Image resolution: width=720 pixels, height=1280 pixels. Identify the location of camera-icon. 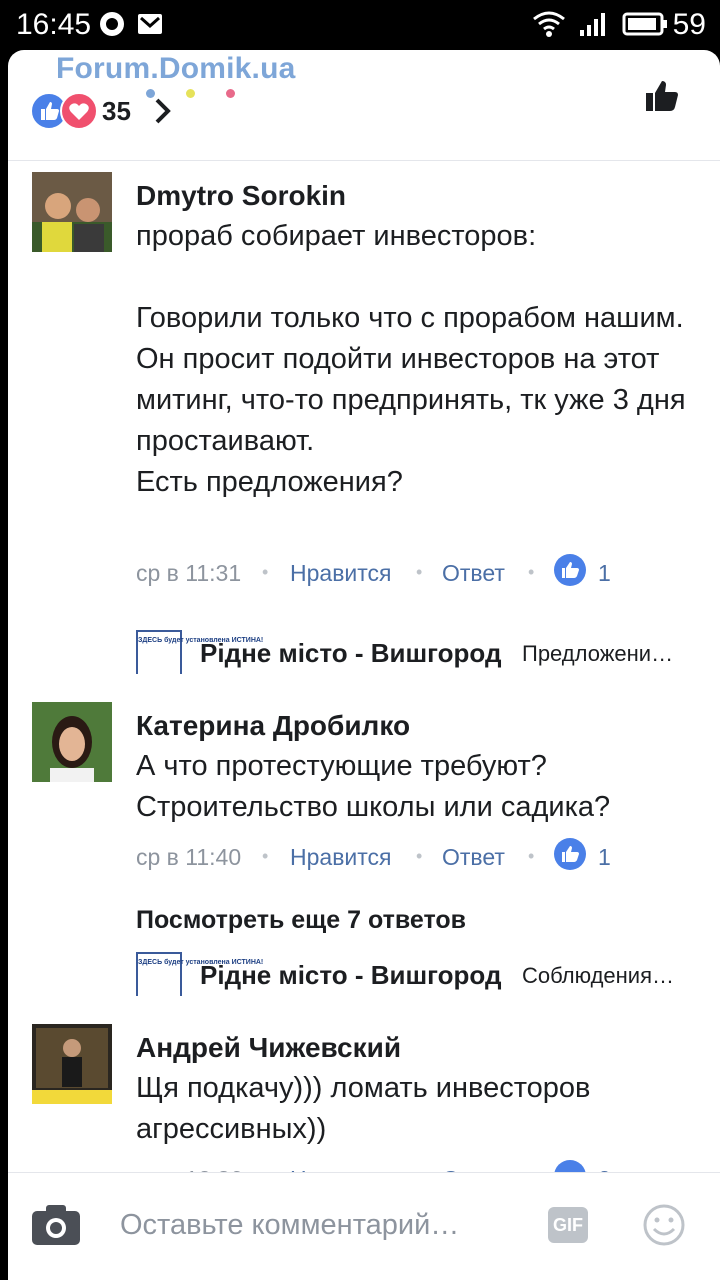
(56, 1225).